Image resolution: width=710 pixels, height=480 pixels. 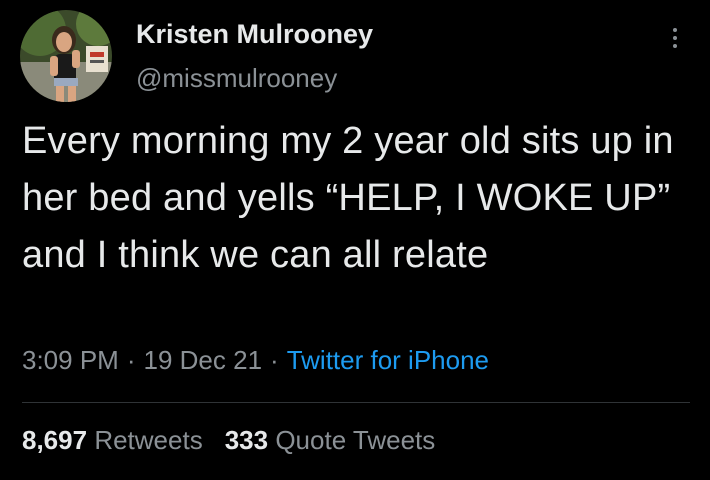 What do you see at coordinates (356, 402) in the screenshot?
I see `divider` at bounding box center [356, 402].